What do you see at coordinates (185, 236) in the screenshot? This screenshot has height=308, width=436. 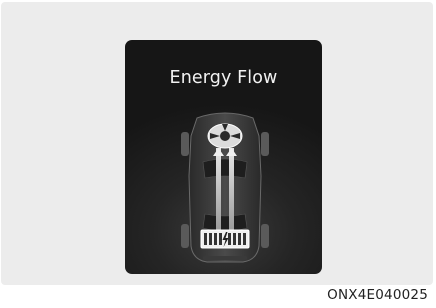 I see `rear-left-wheel` at bounding box center [185, 236].